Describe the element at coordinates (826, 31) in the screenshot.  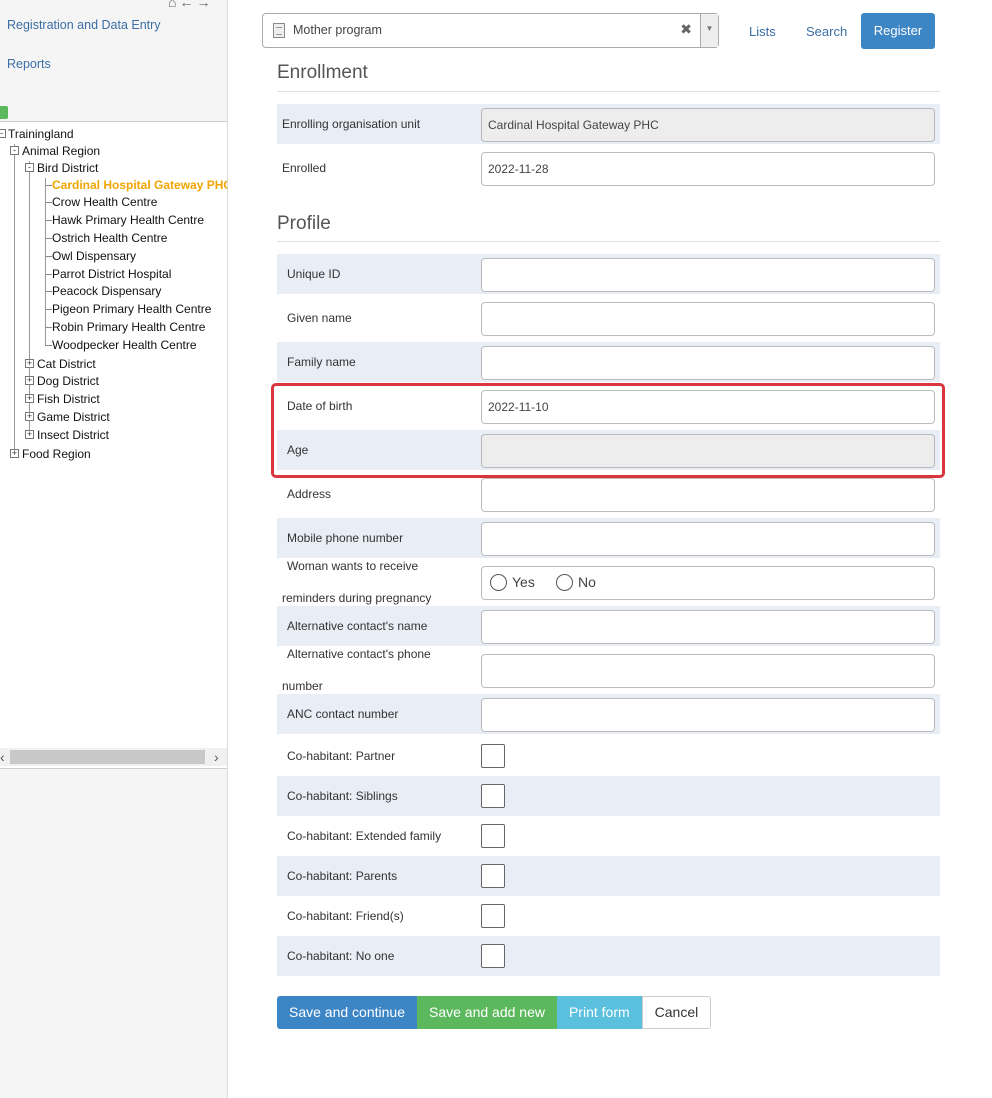
I see `search-link: Search` at that location.